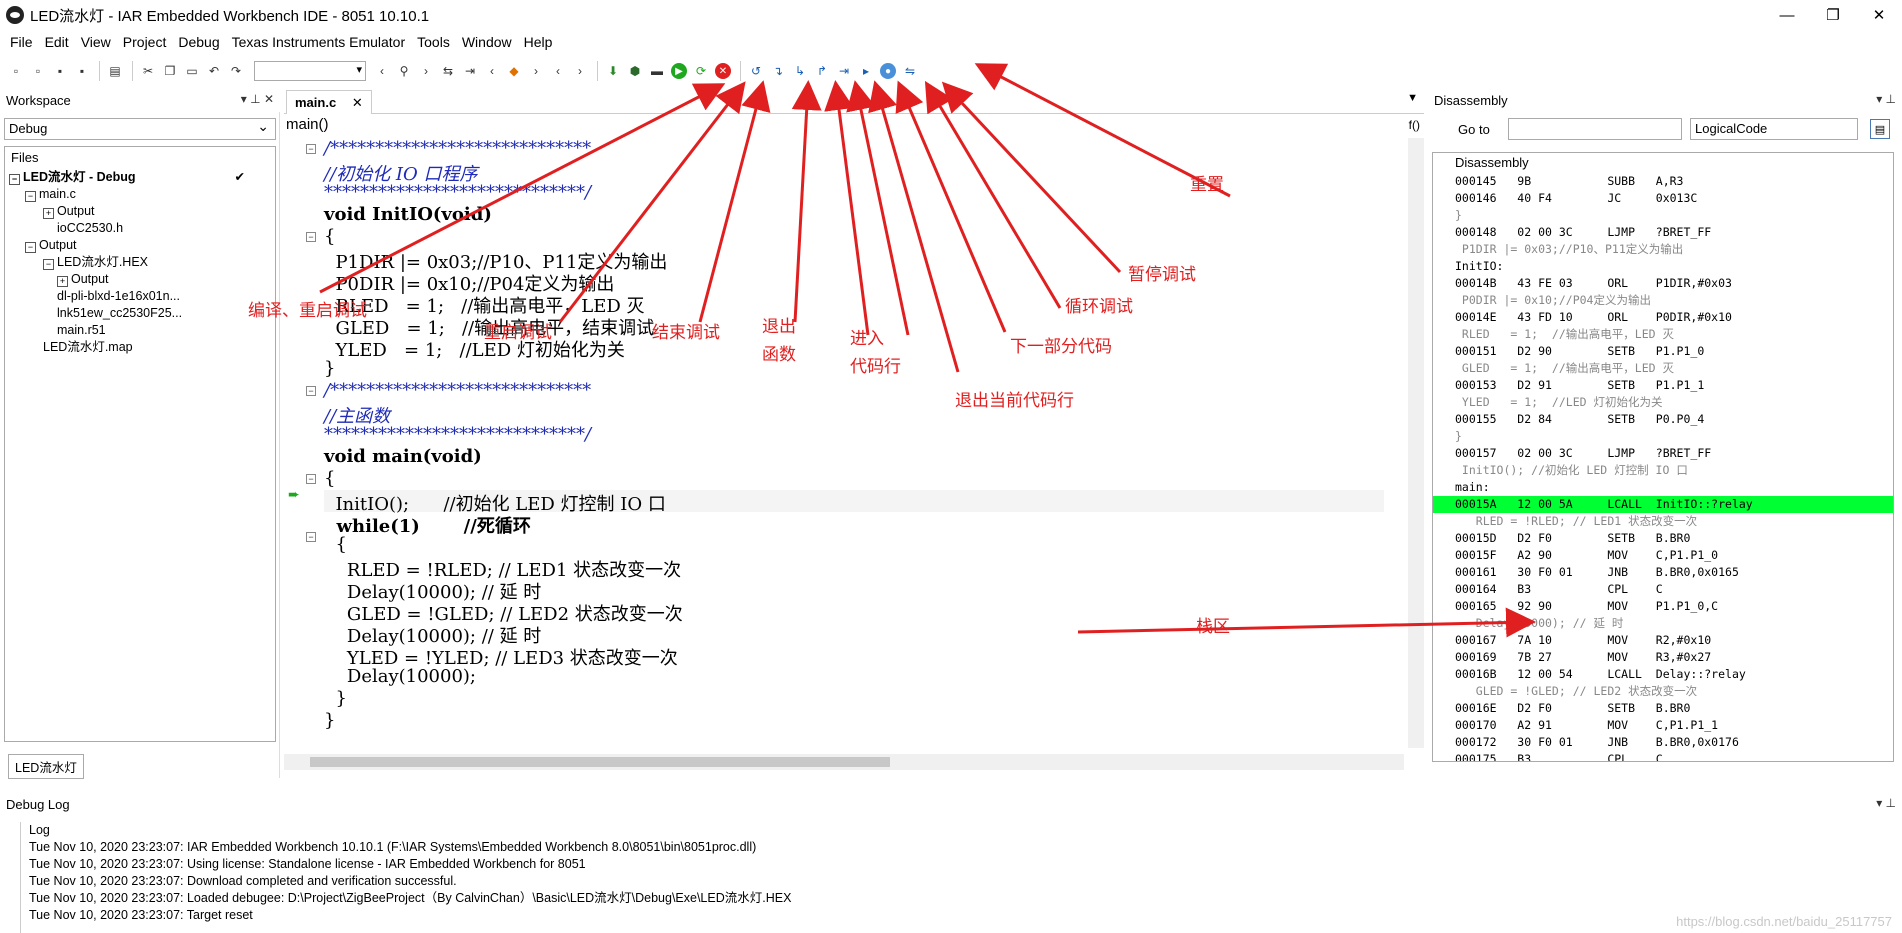 The height and width of the screenshot is (933, 1902). What do you see at coordinates (580, 71) in the screenshot?
I see `nav-forward-icon: ›` at bounding box center [580, 71].